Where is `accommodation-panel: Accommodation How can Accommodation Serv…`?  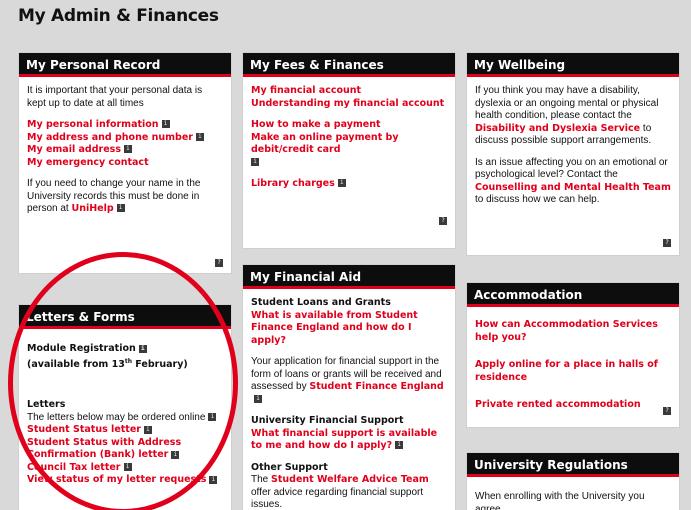
accommodation-panel: Accommodation How can Accommodation Serv… is located at coordinates (573, 355).